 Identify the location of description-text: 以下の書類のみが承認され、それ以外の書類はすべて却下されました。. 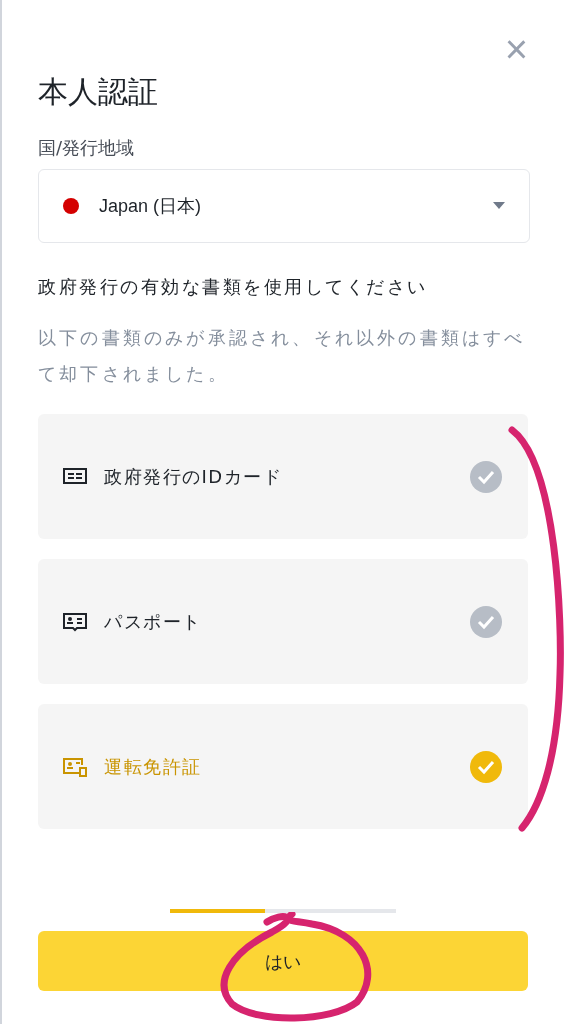
(282, 356).